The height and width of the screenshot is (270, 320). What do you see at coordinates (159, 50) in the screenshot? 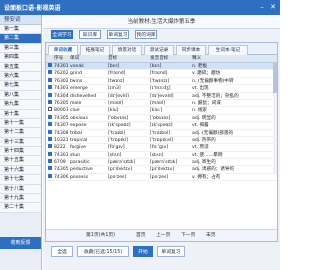
I see `subtab-test-record: 测试记录` at bounding box center [159, 50].